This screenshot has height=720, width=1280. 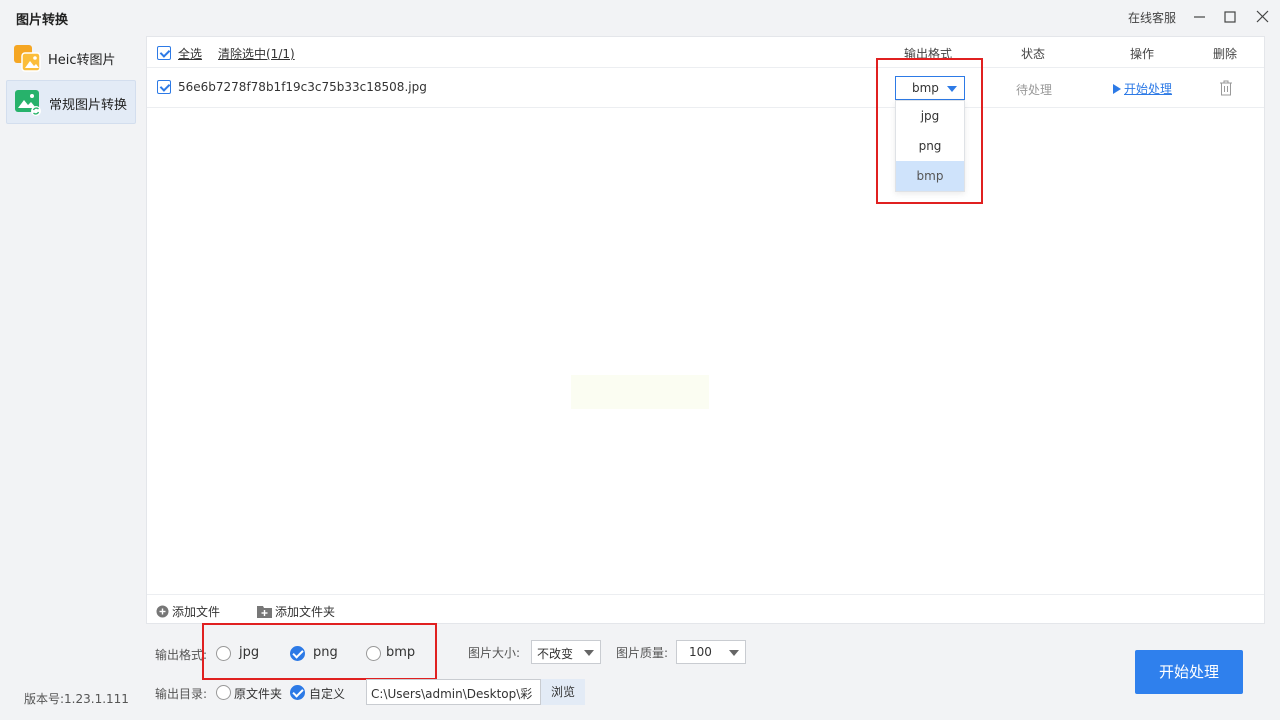 What do you see at coordinates (640, 392) in the screenshot?
I see `watermark` at bounding box center [640, 392].